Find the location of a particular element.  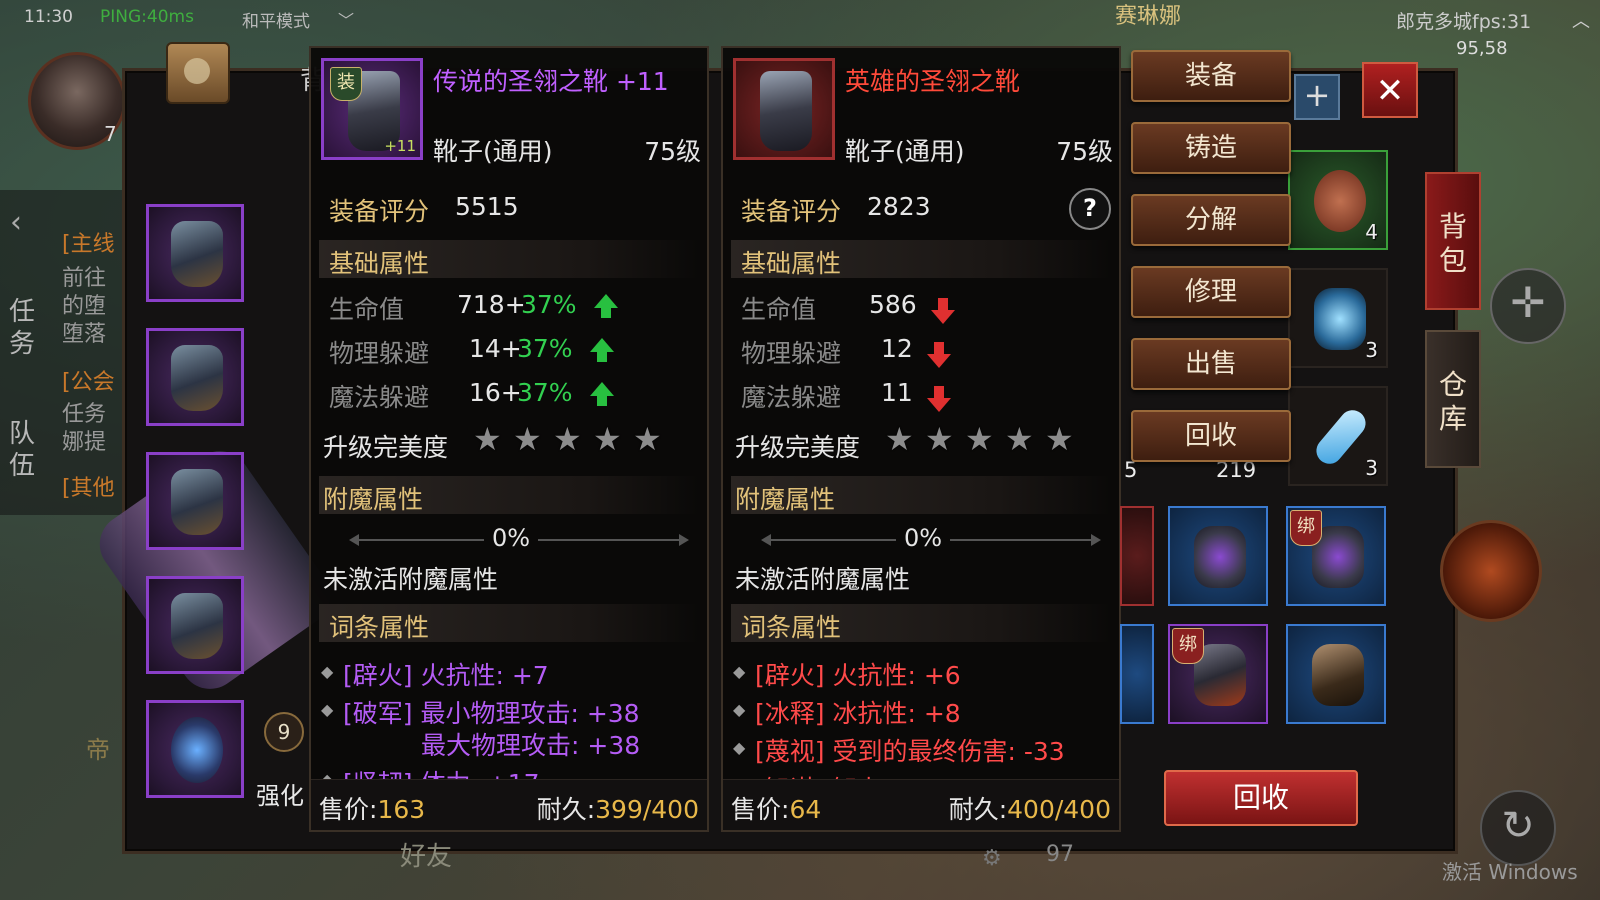

potion-vial-icon is located at coordinates (1341, 437).